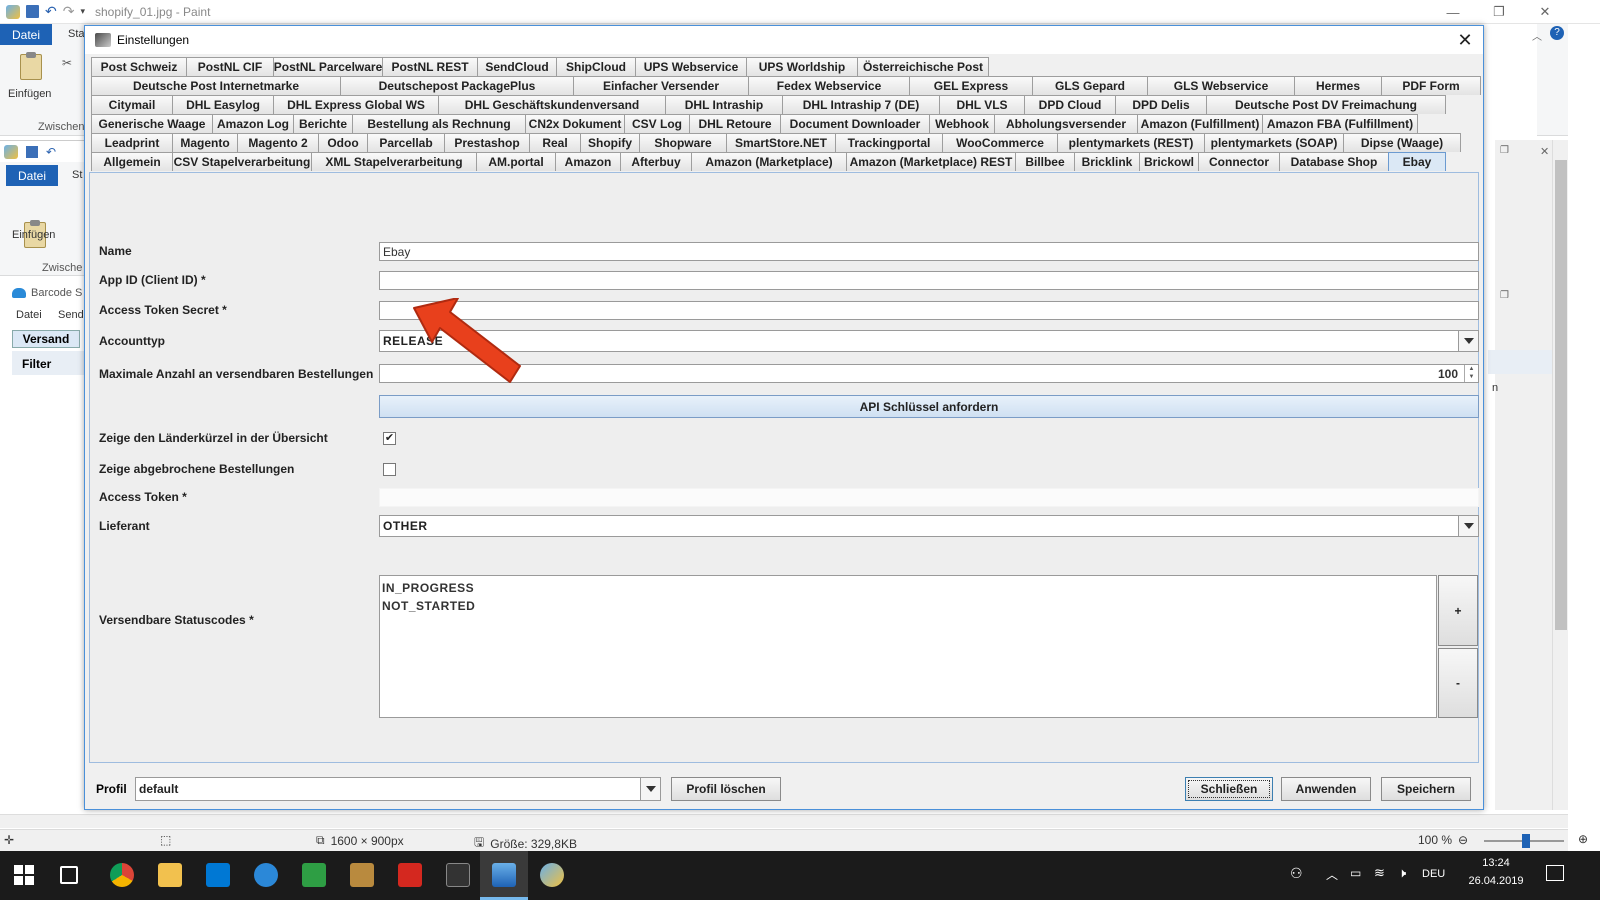 The image size is (1600, 900). Describe the element at coordinates (24, 875) in the screenshot. I see `start-button-icon` at that location.